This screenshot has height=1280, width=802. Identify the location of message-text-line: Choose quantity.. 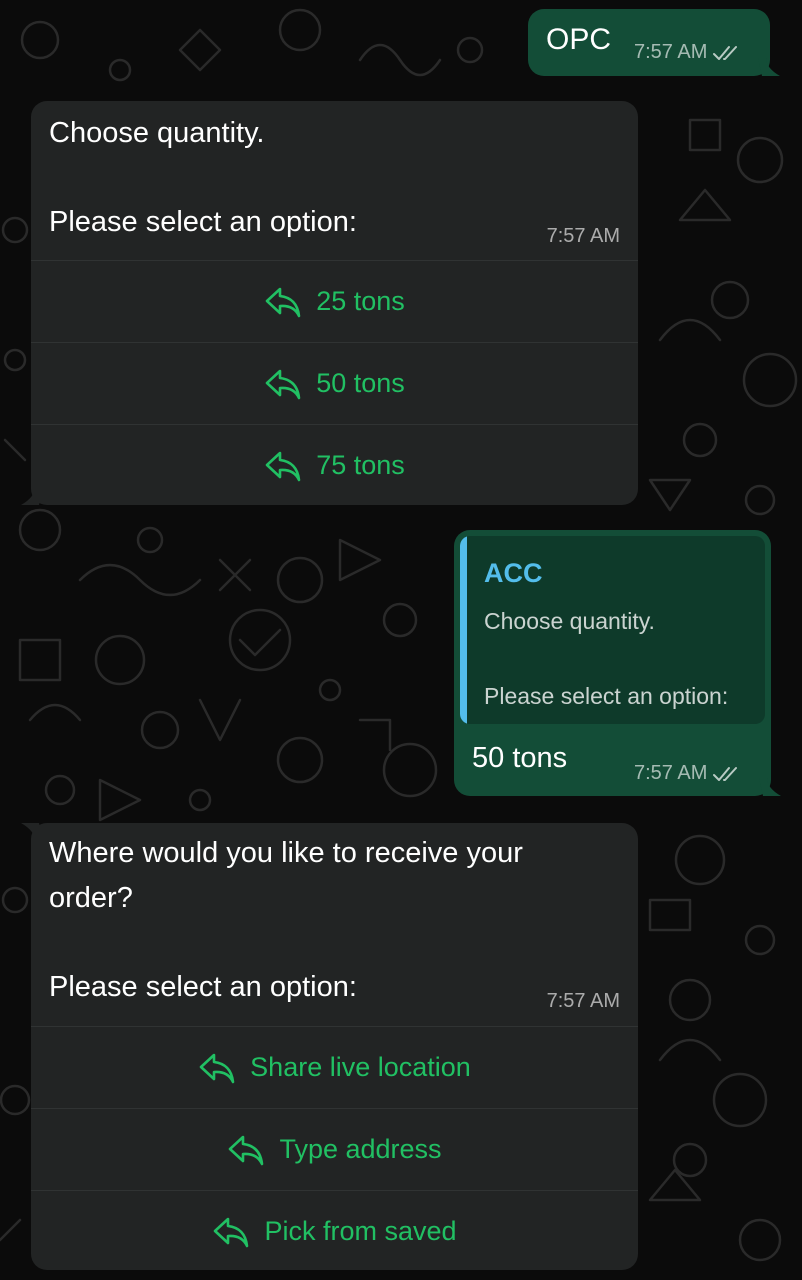
(157, 133).